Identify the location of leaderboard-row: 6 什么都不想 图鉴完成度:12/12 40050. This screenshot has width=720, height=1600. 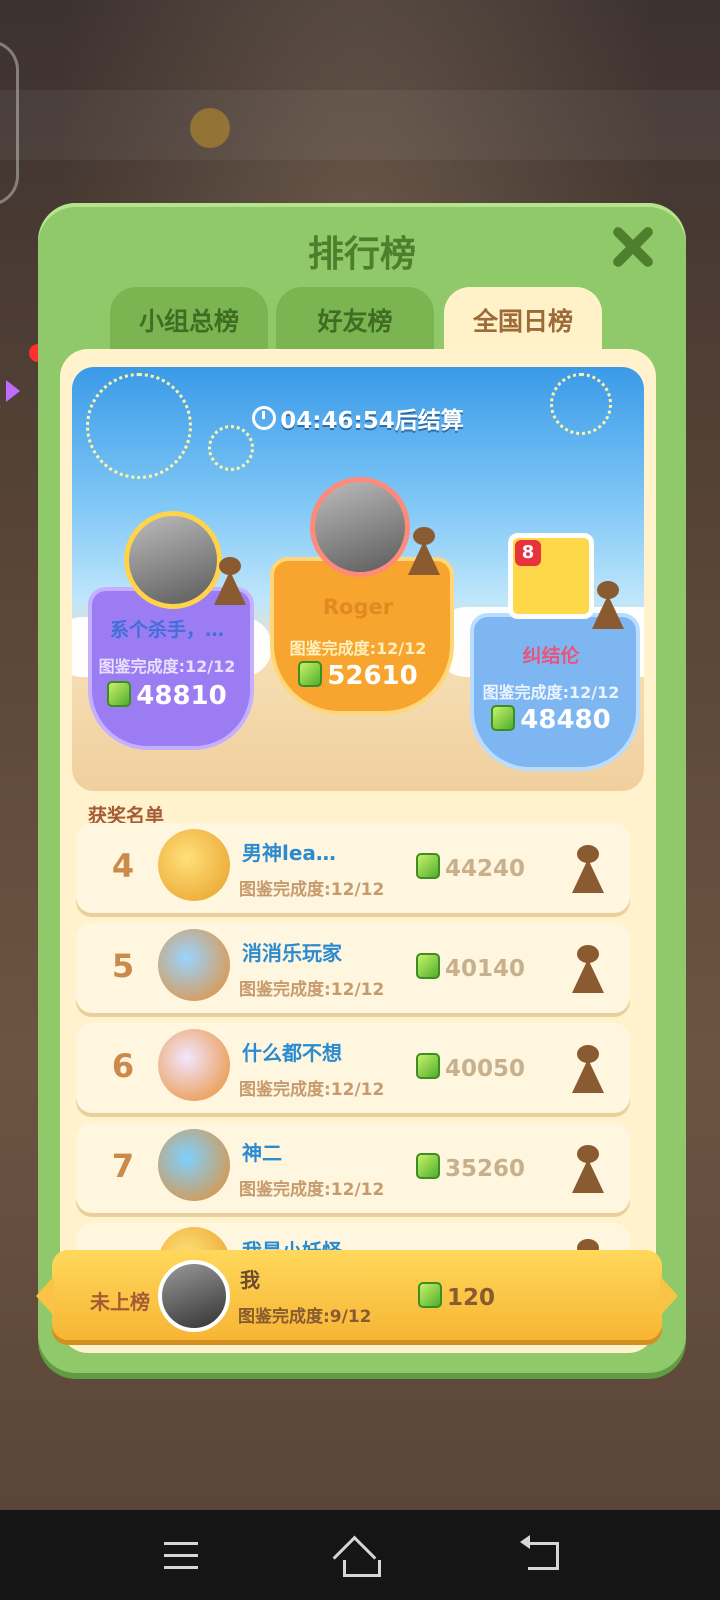
(353, 1068).